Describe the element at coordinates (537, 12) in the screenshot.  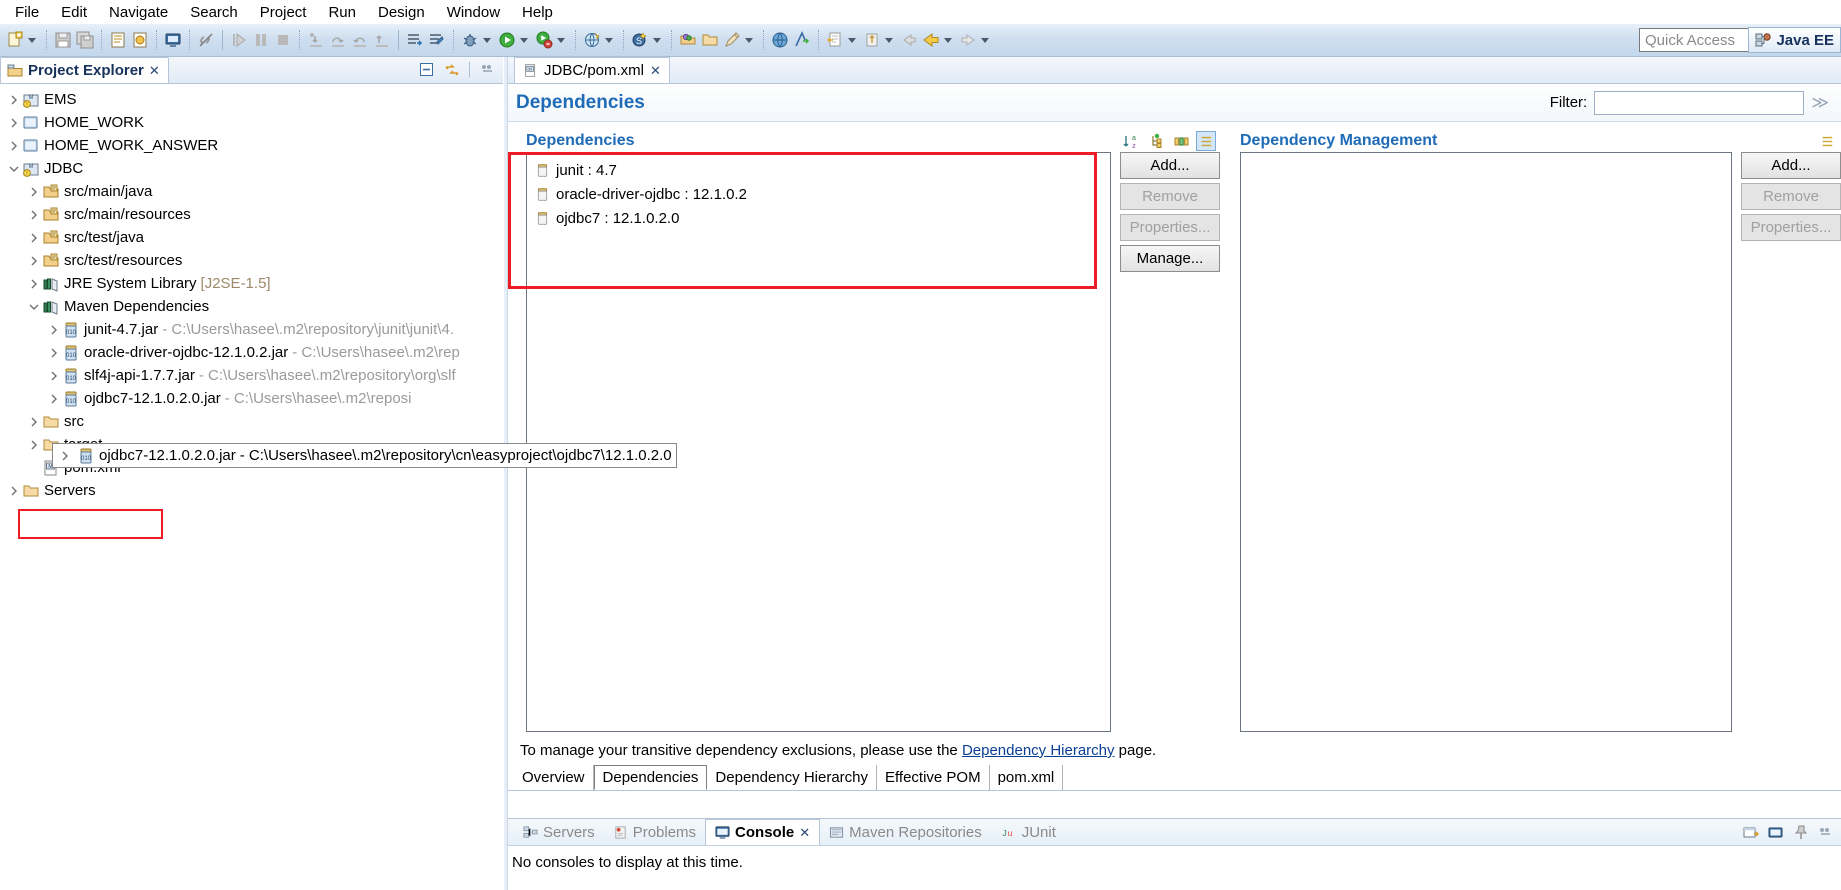
I see `menu-item-help: Help` at that location.